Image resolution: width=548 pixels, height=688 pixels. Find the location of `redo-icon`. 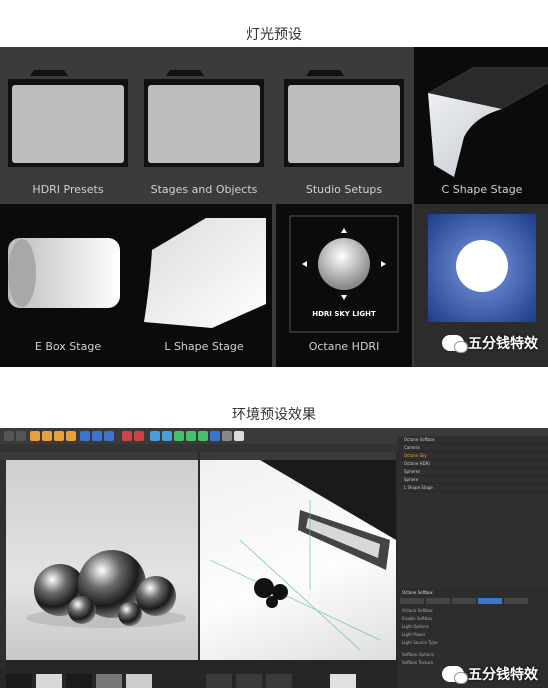

redo-icon is located at coordinates (21, 436).